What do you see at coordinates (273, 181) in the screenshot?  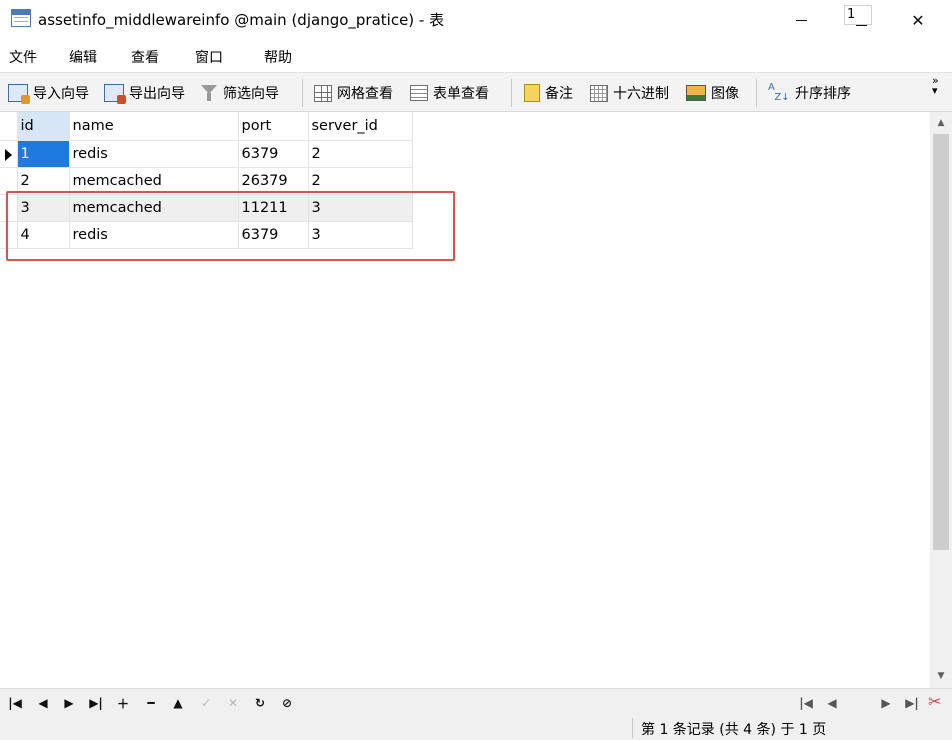 I see `table-cell: 26379` at bounding box center [273, 181].